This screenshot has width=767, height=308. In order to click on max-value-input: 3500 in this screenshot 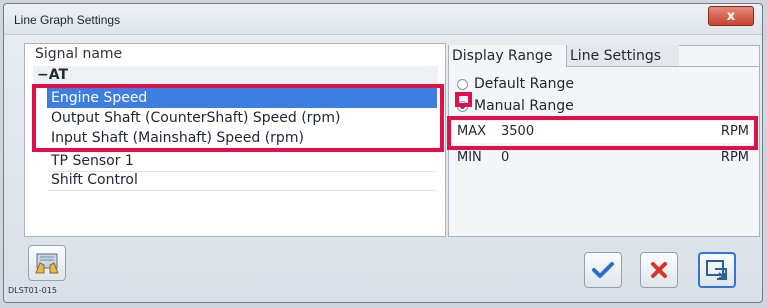, I will do `click(517, 132)`.